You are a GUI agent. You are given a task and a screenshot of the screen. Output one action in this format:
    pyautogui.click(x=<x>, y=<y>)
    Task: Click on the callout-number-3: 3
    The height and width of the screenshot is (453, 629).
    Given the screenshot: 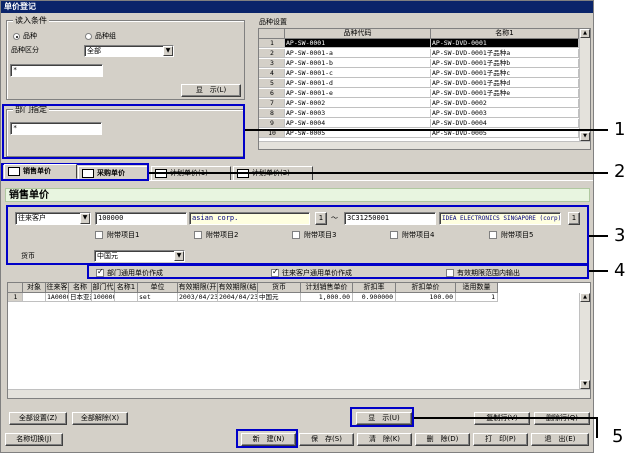 What is the action you would take?
    pyautogui.click(x=620, y=235)
    